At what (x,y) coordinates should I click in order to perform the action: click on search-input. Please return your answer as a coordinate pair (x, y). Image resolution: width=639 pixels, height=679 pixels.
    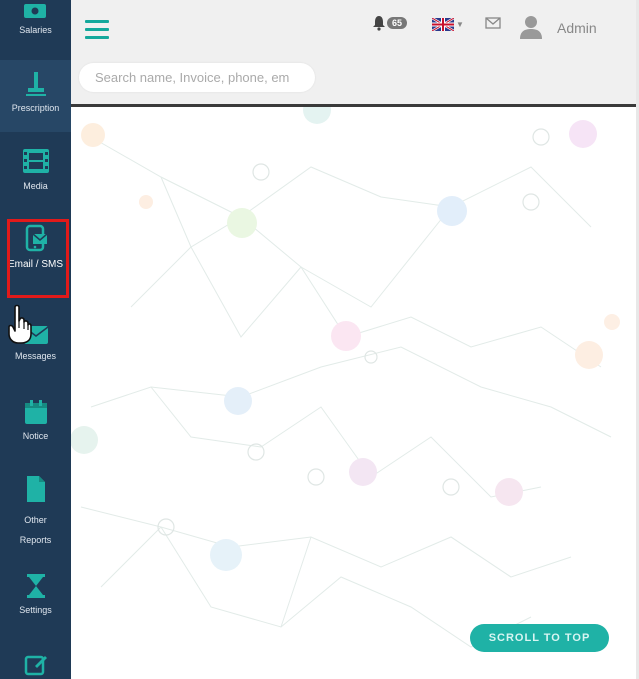
    Looking at the image, I should click on (197, 77).